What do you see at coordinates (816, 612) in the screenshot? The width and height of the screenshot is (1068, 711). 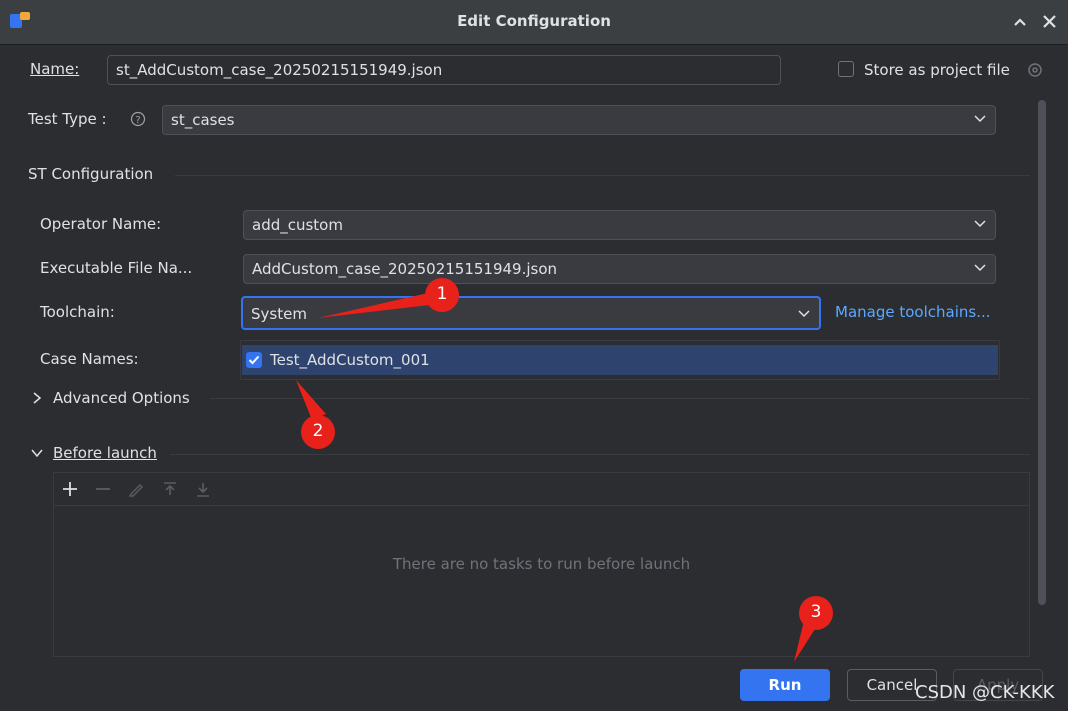 I see `annotation-label-3: 3` at bounding box center [816, 612].